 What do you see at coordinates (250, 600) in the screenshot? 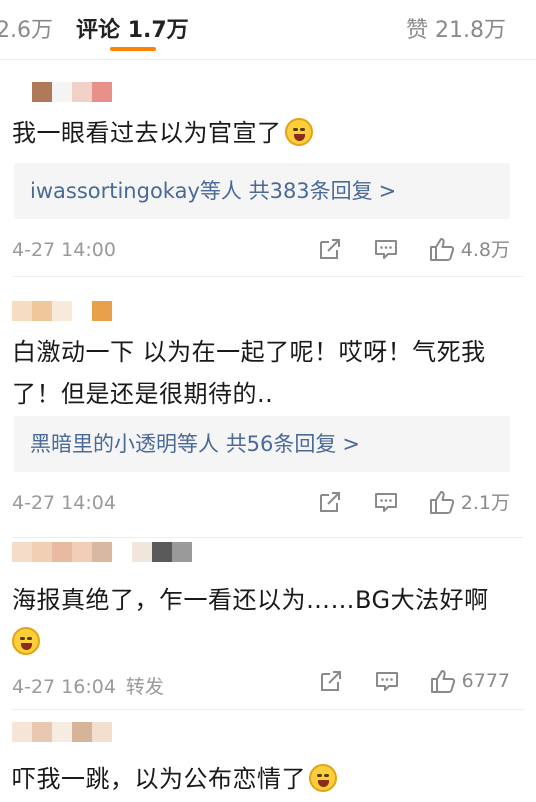
I see `comment-body: 海报真绝了，乍一看还以为……BG大法好啊` at bounding box center [250, 600].